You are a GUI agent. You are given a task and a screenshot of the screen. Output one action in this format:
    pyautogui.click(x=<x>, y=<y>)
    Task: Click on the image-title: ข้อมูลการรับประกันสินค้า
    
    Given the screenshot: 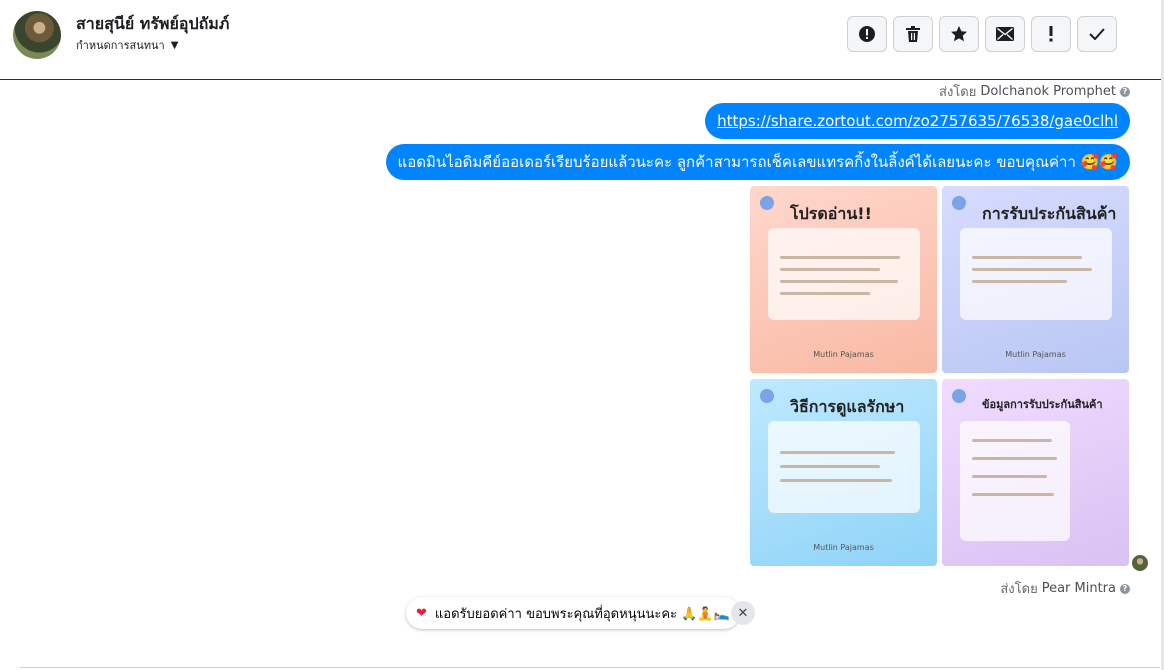 What is the action you would take?
    pyautogui.click(x=1042, y=404)
    